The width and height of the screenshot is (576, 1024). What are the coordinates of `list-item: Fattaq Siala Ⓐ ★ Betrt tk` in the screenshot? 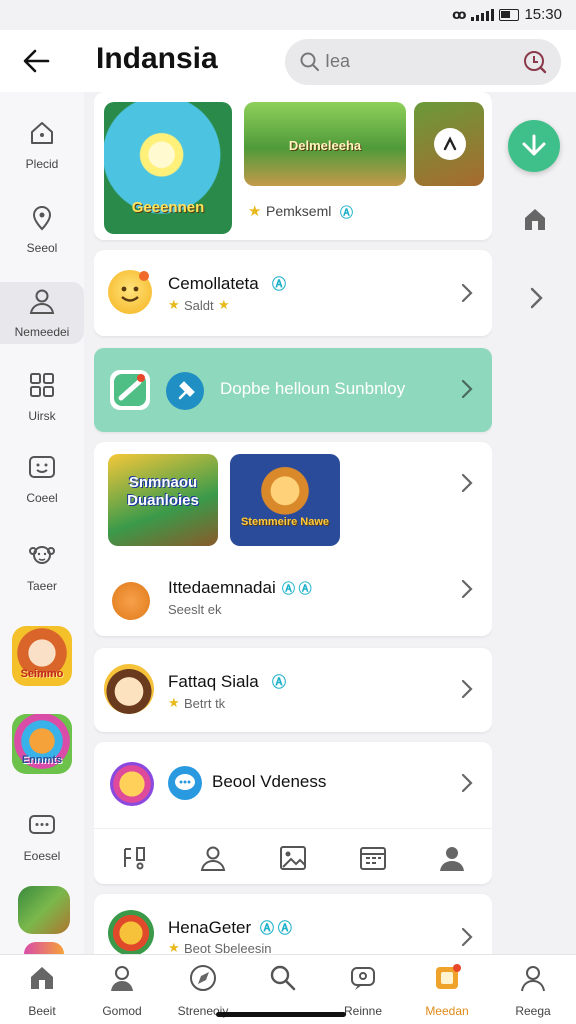 It's located at (293, 690).